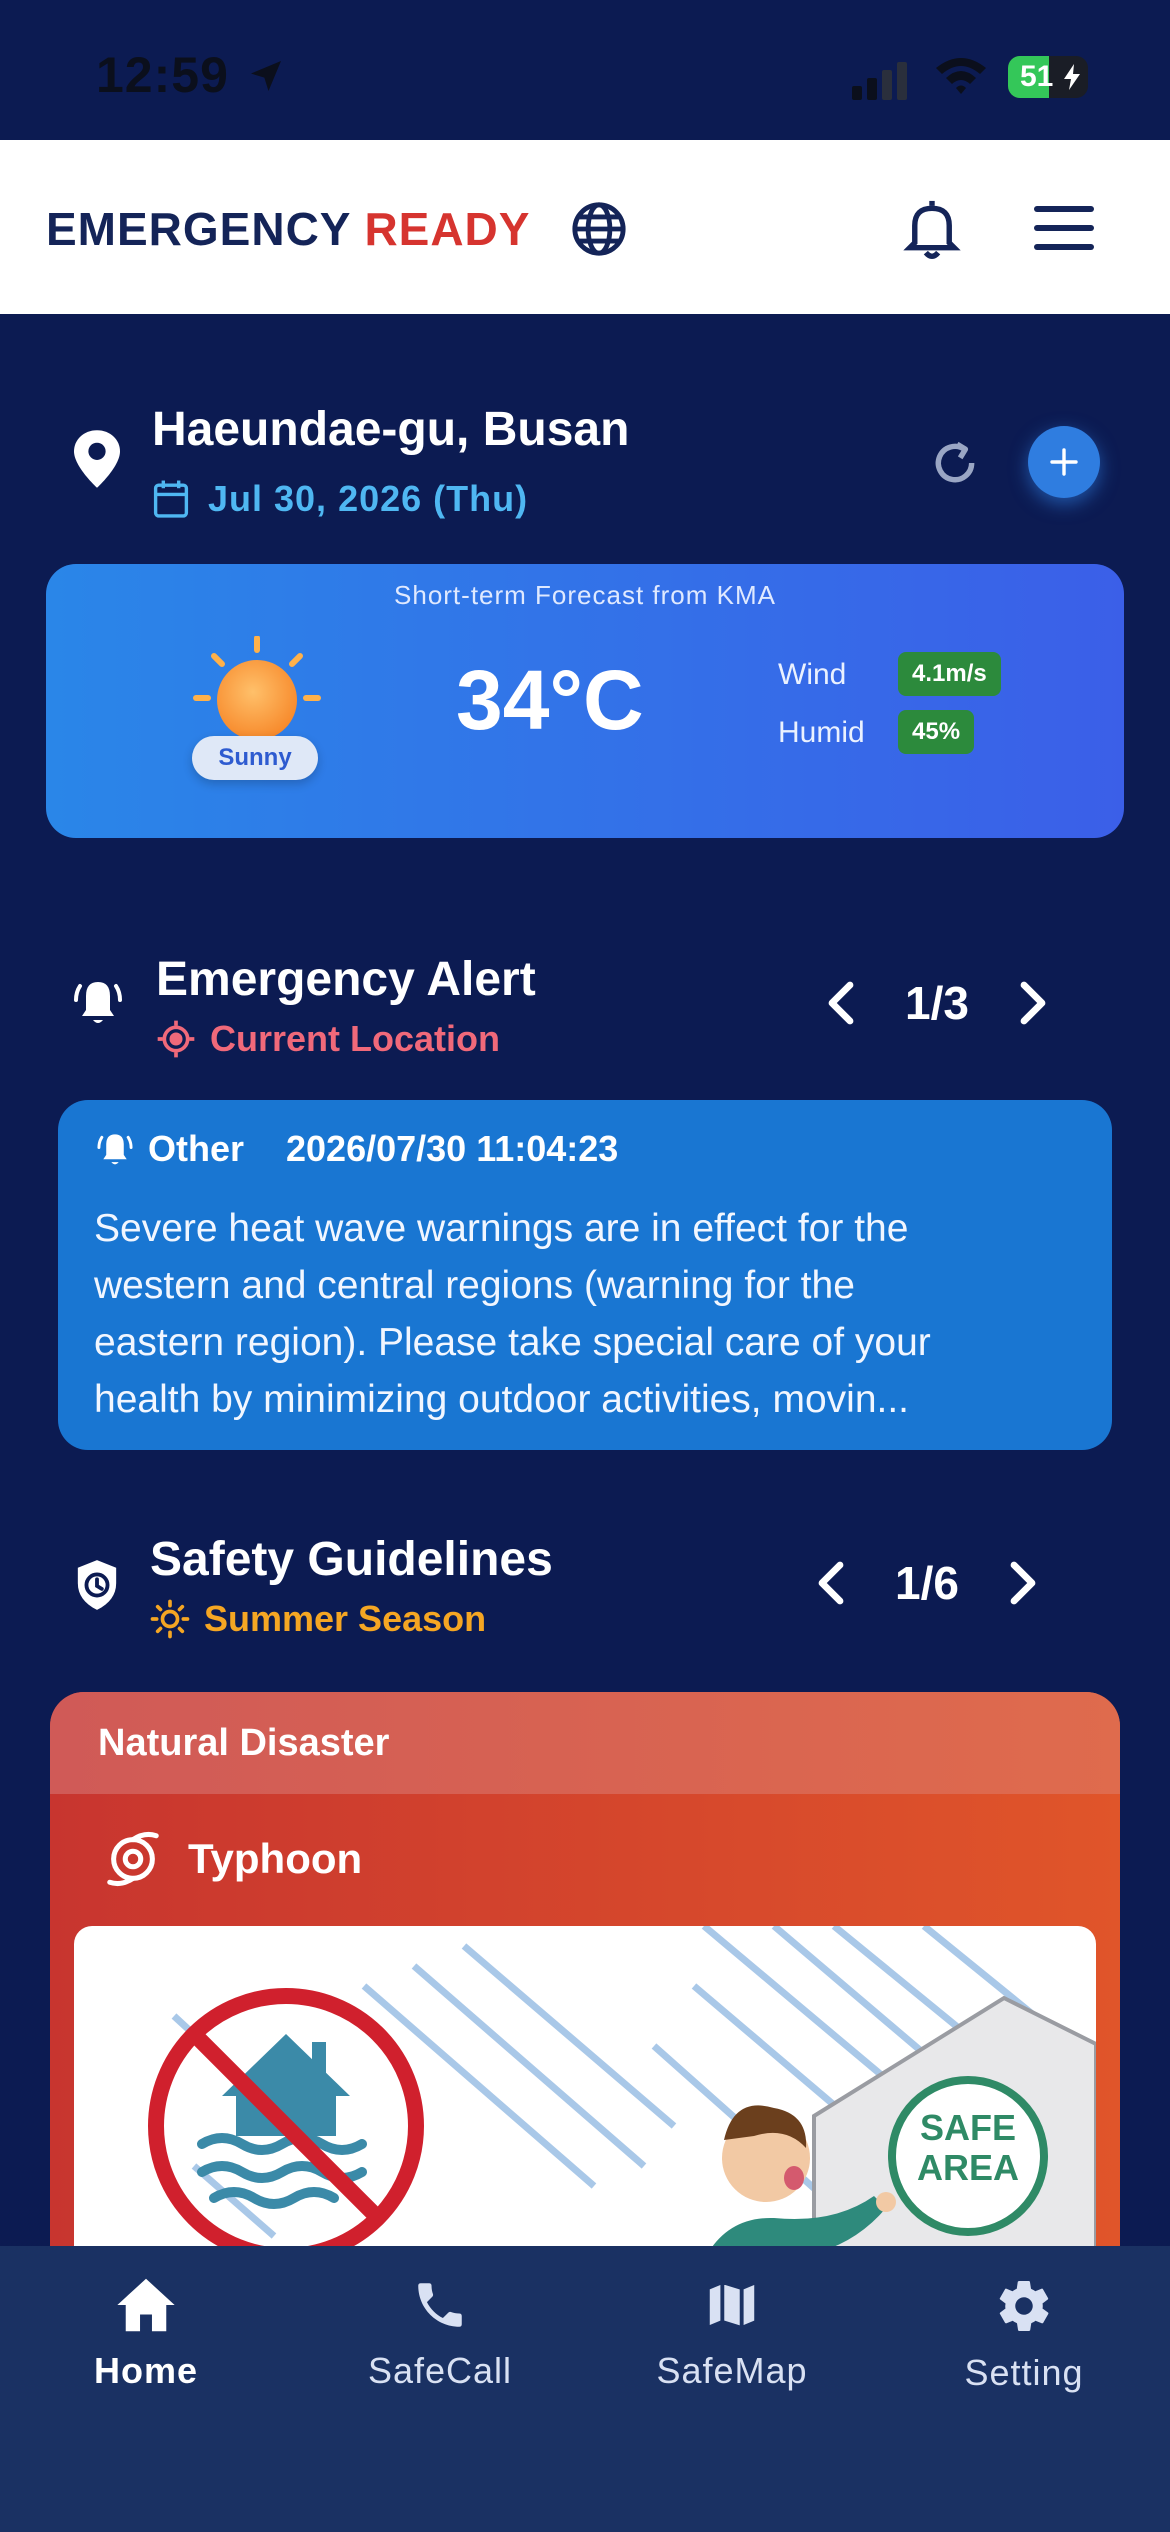  I want to click on guidelines-page-indicator: 1/6, so click(927, 1583).